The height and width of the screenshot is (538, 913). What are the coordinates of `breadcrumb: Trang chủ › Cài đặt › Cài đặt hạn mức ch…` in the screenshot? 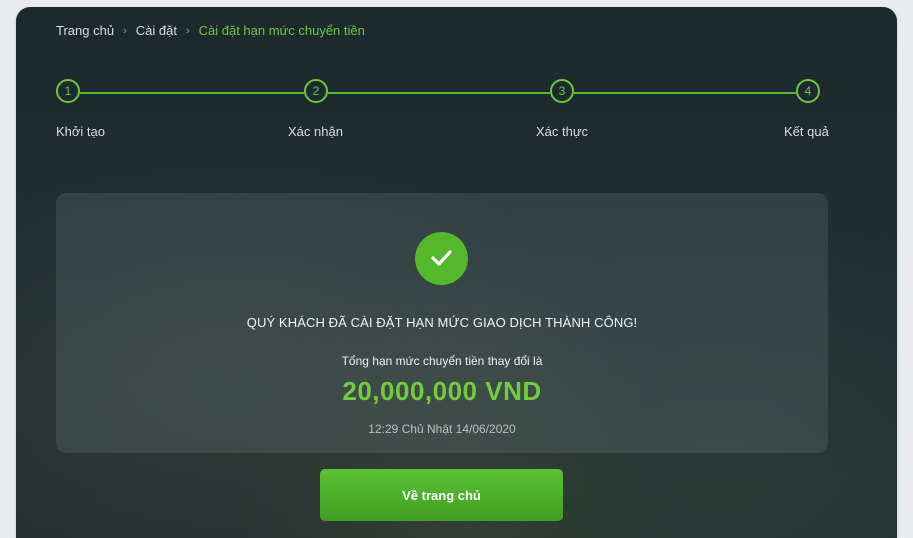 It's located at (210, 30).